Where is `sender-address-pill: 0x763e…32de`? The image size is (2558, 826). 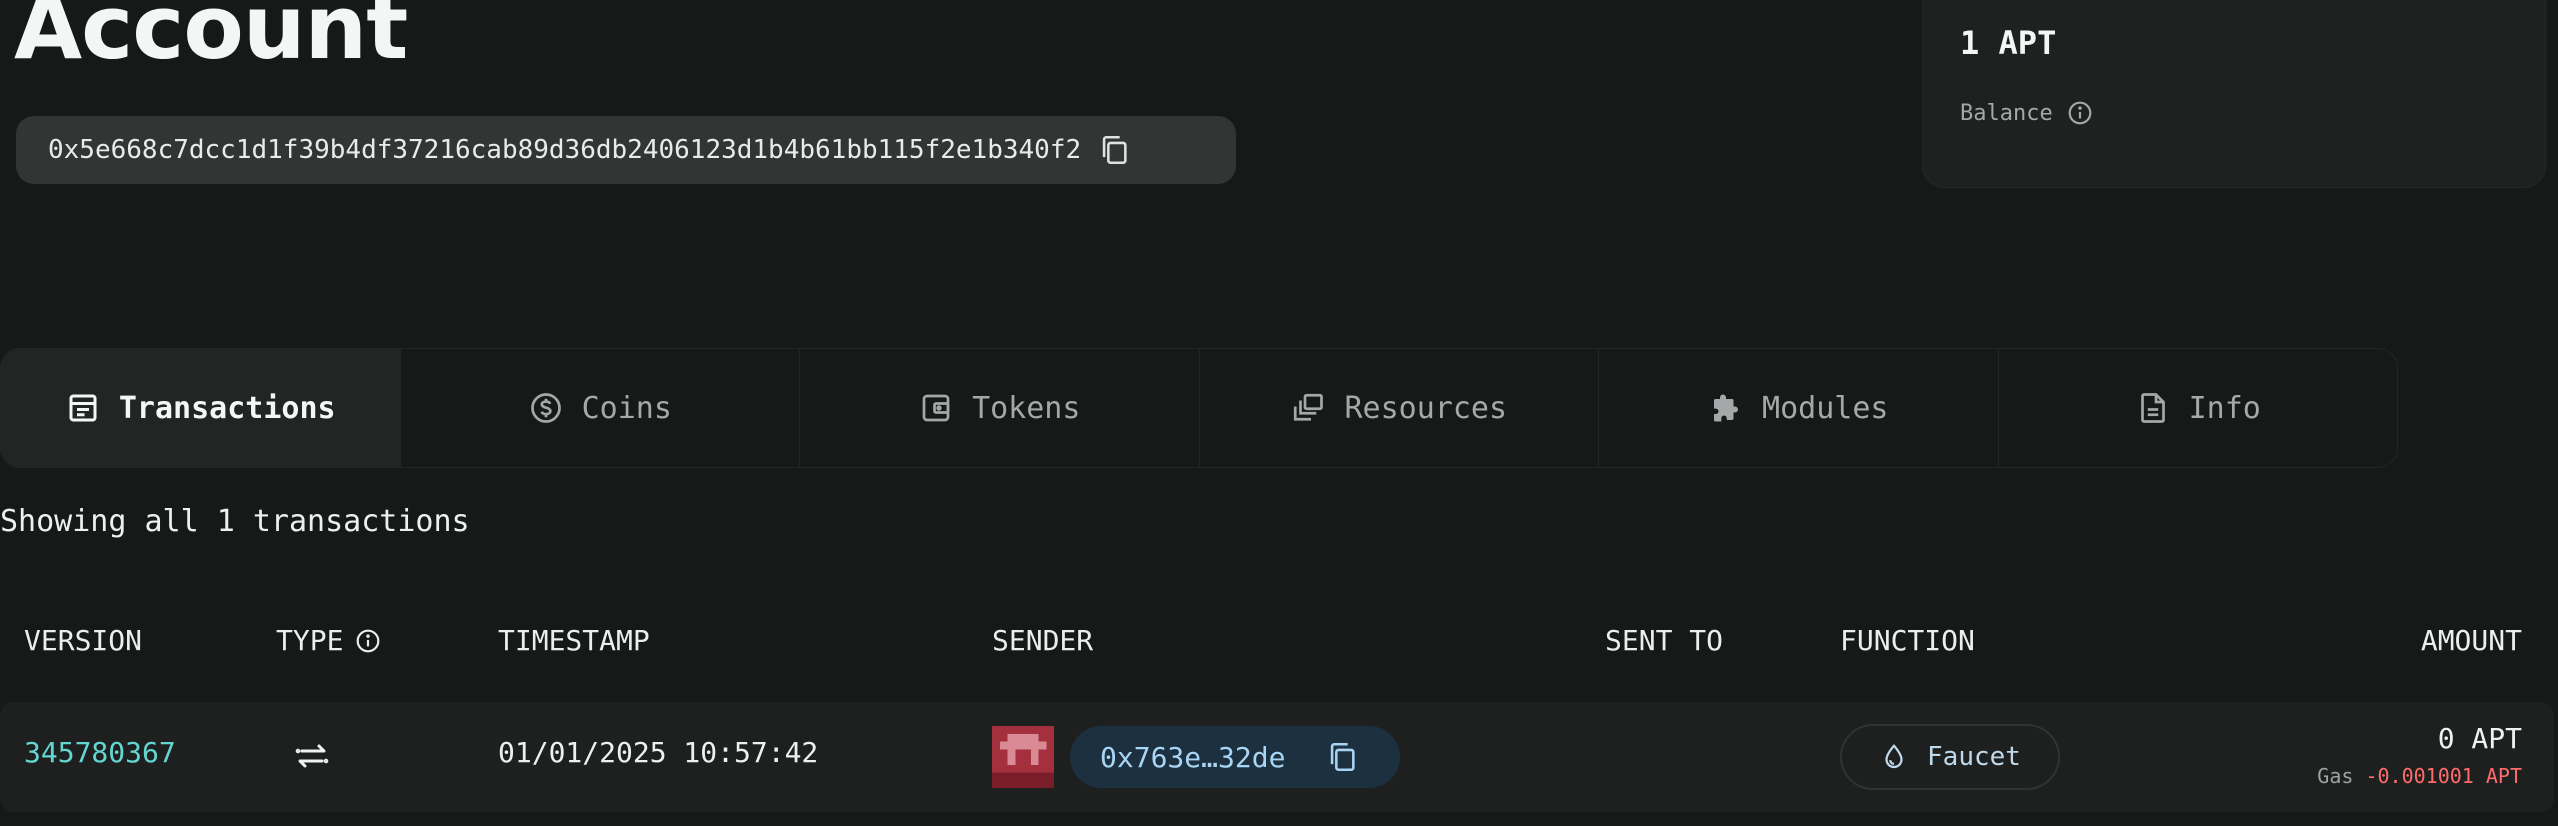
sender-address-pill: 0x763e…32de is located at coordinates (1235, 757).